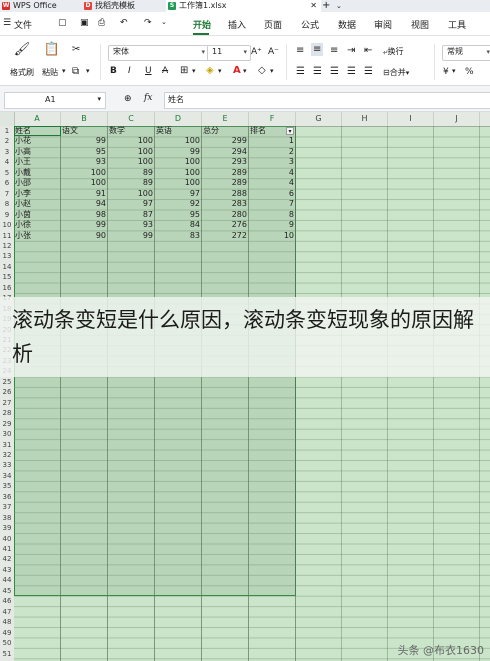  I want to click on row-header-2: 2, so click(7, 141).